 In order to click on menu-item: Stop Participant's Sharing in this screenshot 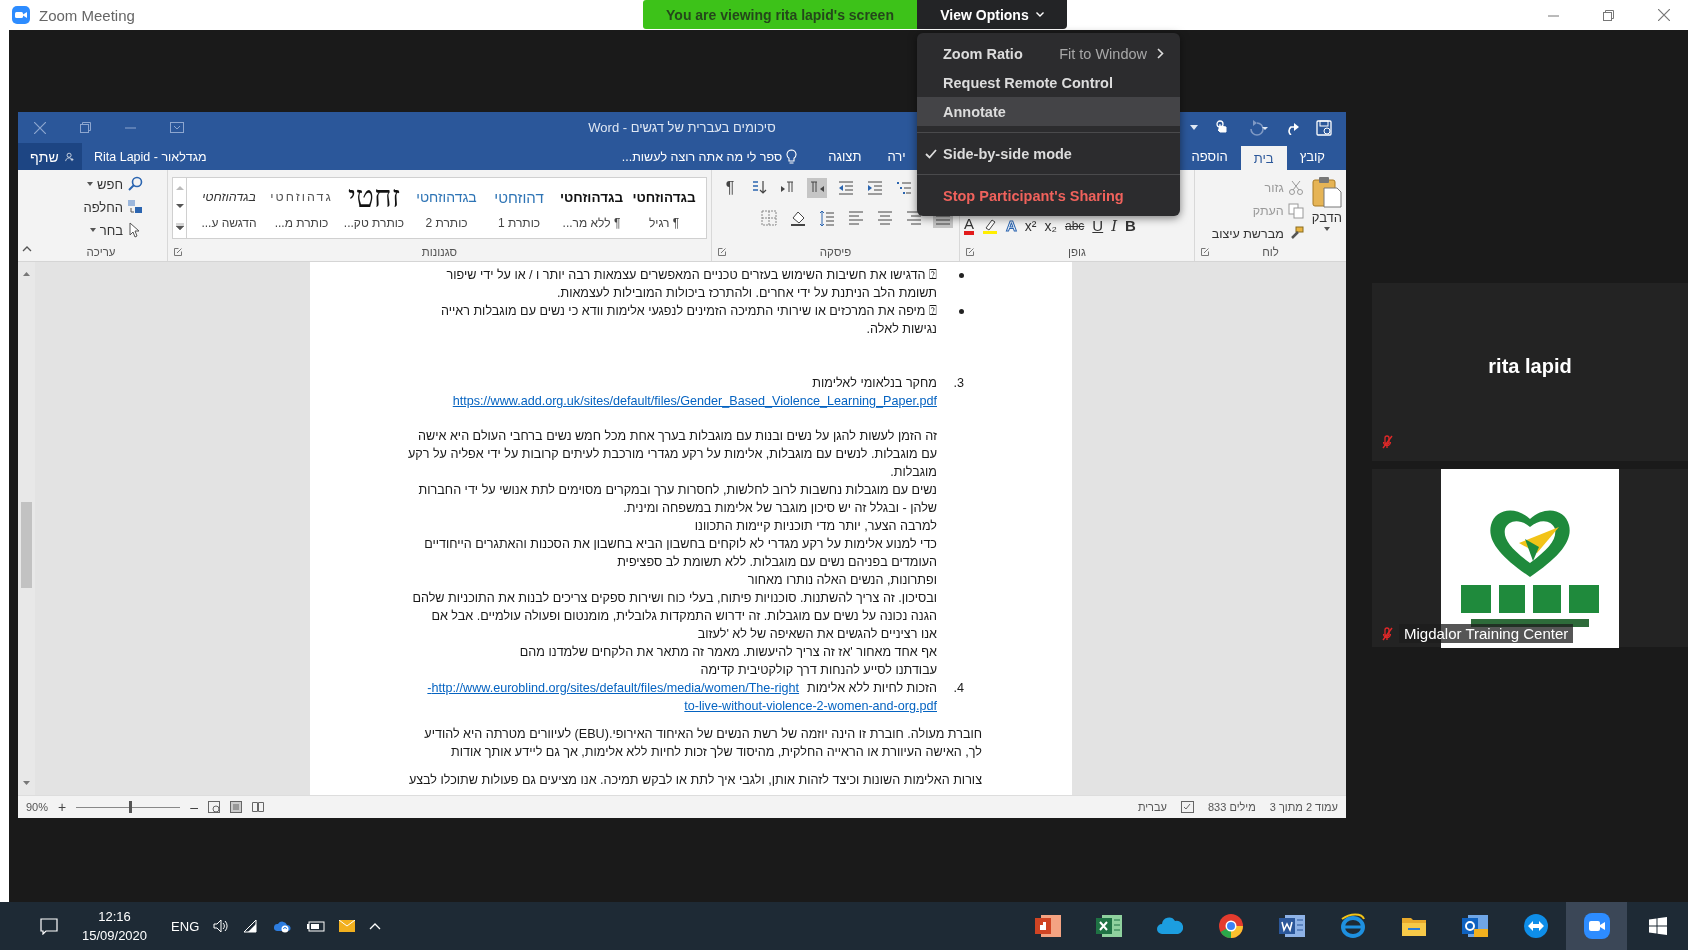, I will do `click(1048, 195)`.